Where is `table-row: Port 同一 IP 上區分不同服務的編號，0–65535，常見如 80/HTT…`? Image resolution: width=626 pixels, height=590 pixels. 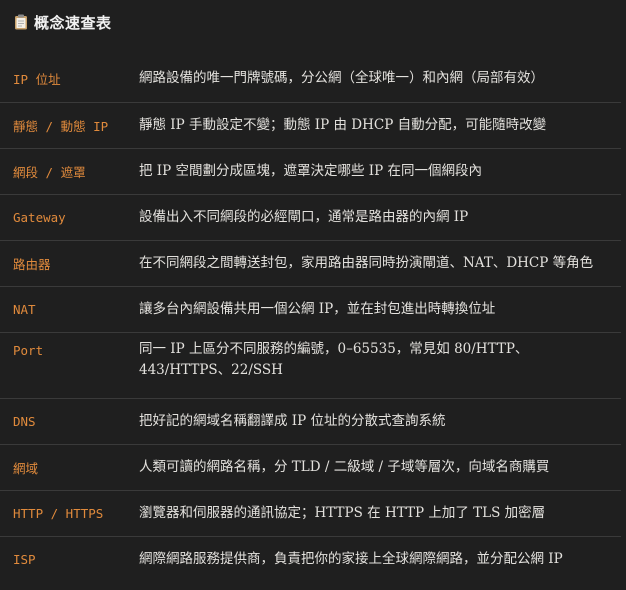
table-row: Port 同一 IP 上區分不同服務的編號，0–65535，常見如 80/HTT… is located at coordinates (310, 365).